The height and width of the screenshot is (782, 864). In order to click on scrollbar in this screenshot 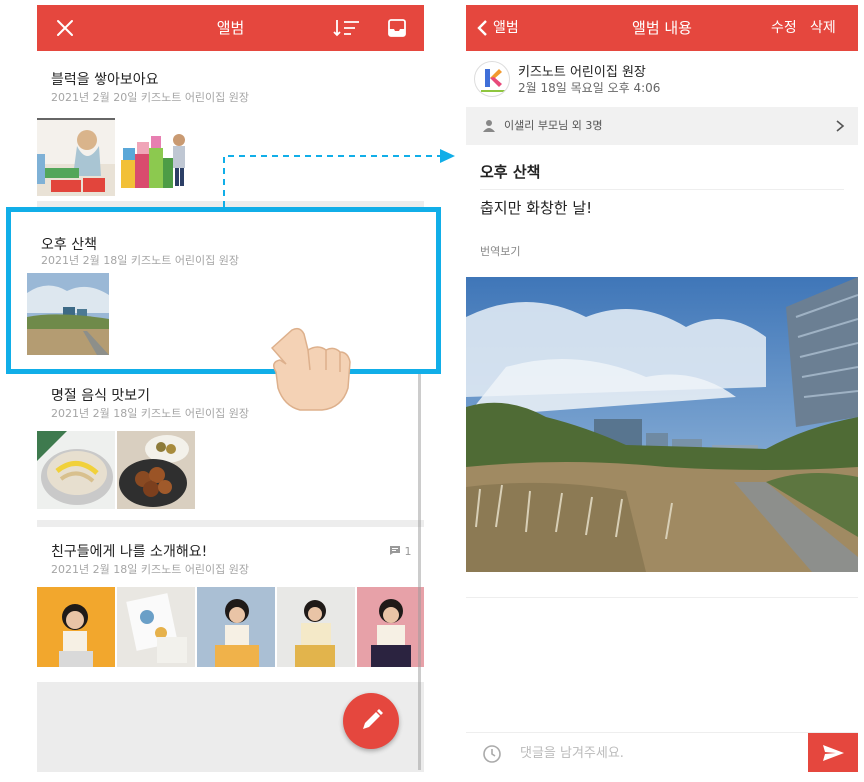, I will do `click(419, 570)`.